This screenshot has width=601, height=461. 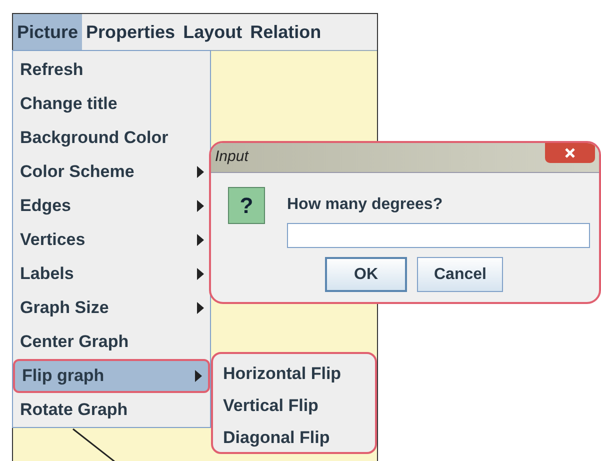 What do you see at coordinates (246, 205) in the screenshot?
I see `question-icon: ?` at bounding box center [246, 205].